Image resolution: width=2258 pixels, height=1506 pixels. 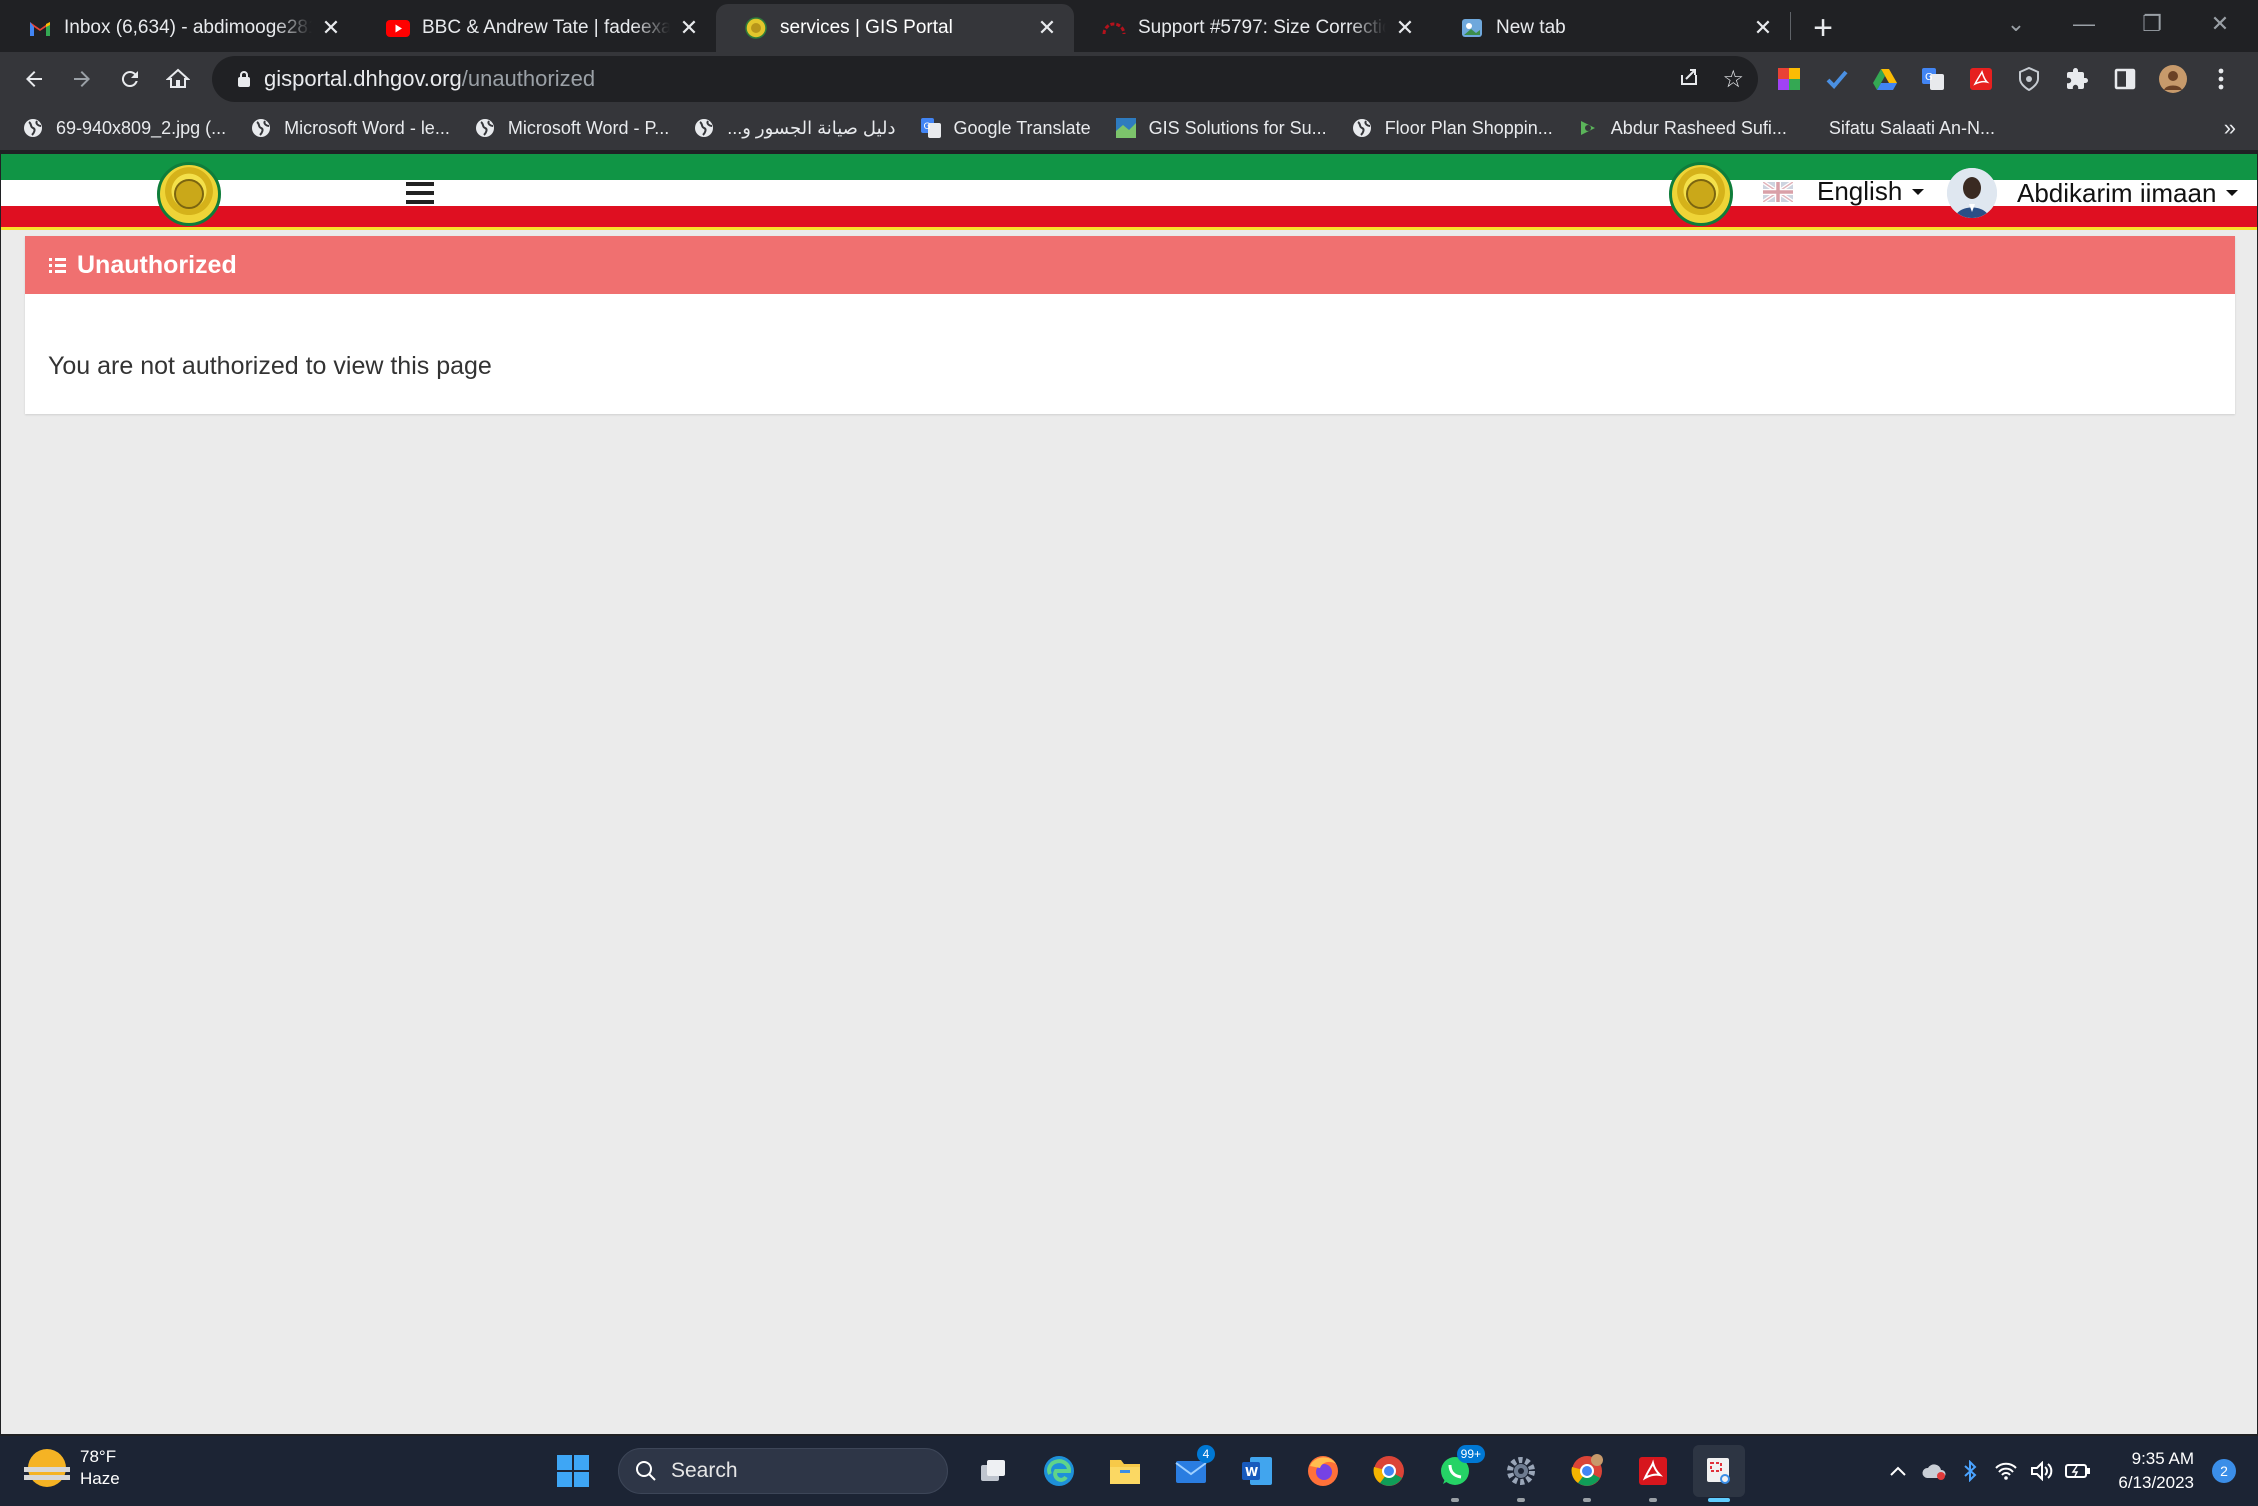 What do you see at coordinates (1719, 1473) in the screenshot?
I see `snipping-tool-icon` at bounding box center [1719, 1473].